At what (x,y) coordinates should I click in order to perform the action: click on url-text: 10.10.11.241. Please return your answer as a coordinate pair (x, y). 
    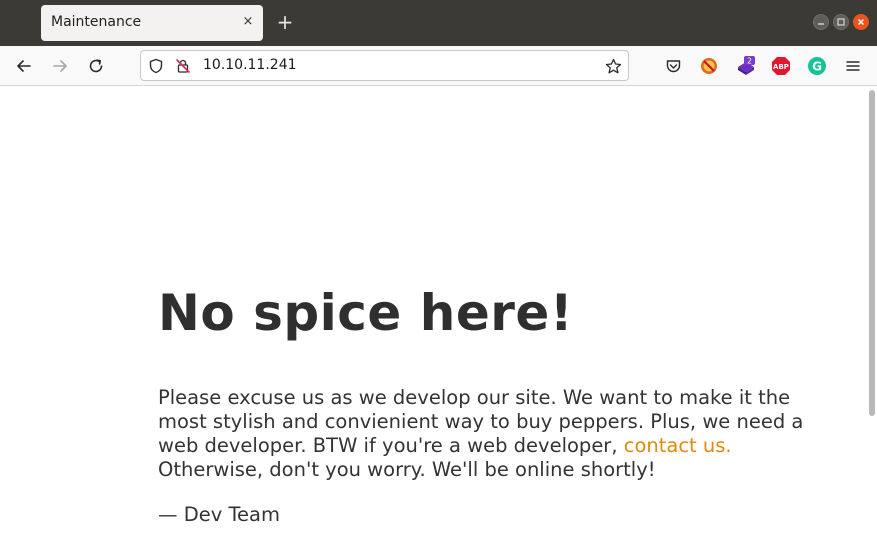
    Looking at the image, I should click on (250, 65).